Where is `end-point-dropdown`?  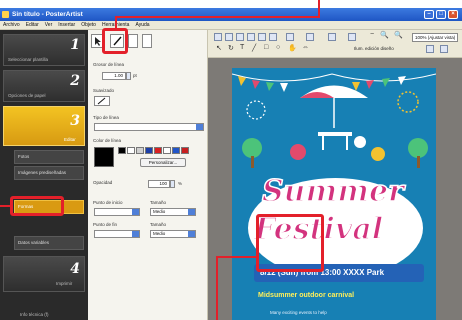
end-point-dropdown is located at coordinates (117, 234).